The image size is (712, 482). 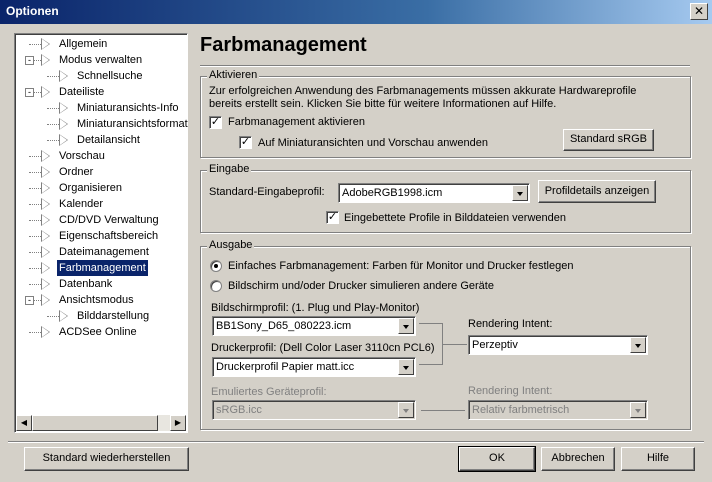 I want to click on tree-item: Allgemein, so click(x=100, y=44).